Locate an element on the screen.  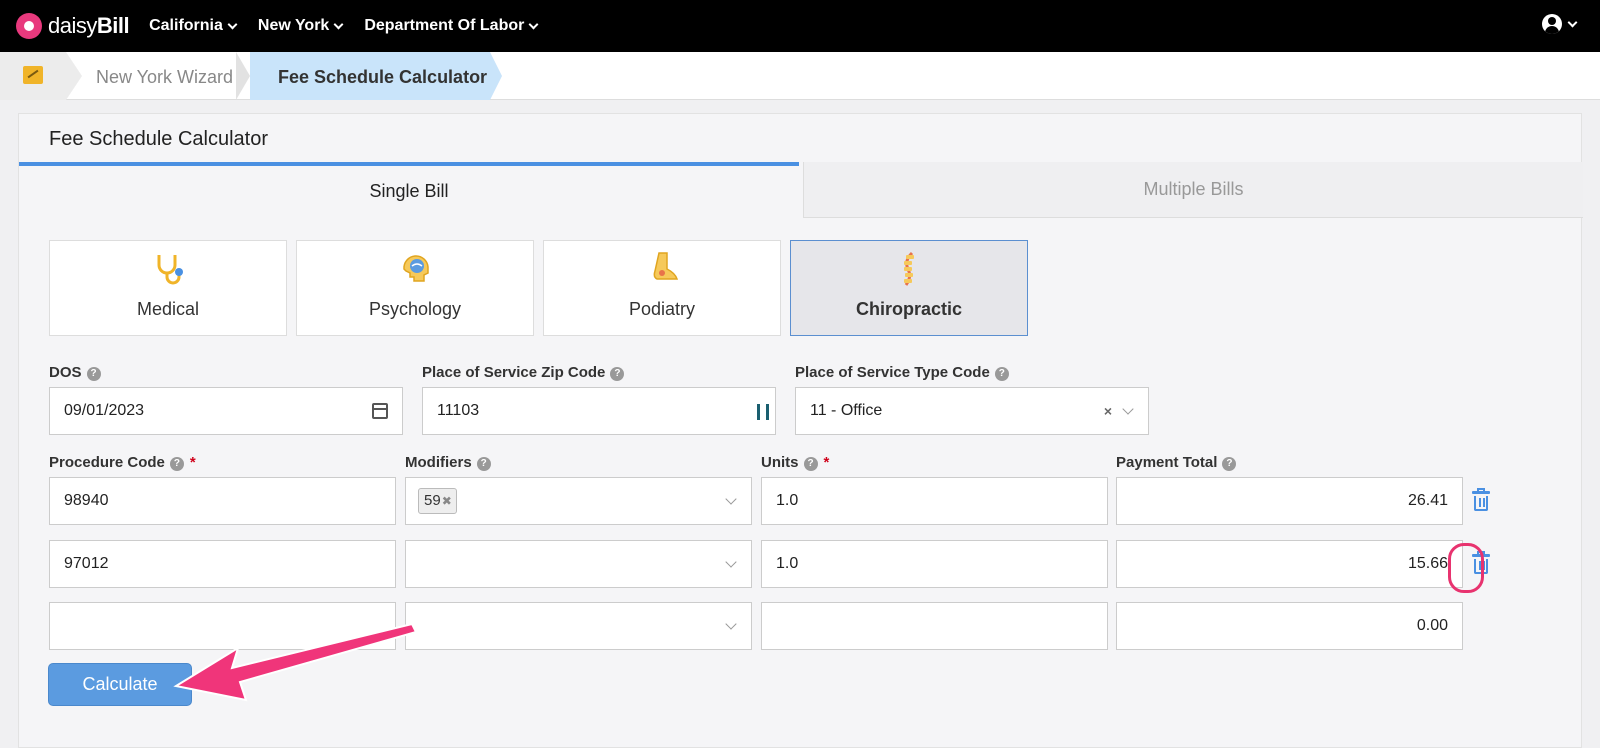
user-menu is located at coordinates (1560, 24).